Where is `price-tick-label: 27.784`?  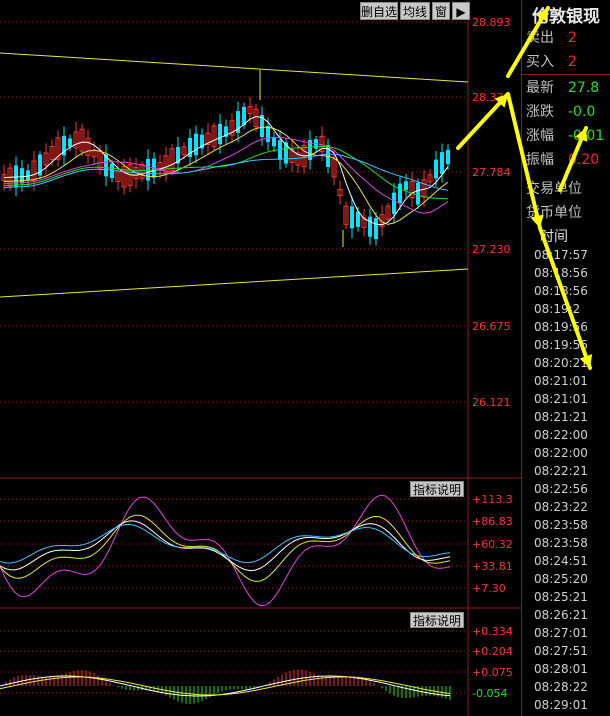
price-tick-label: 27.784 is located at coordinates (491, 172).